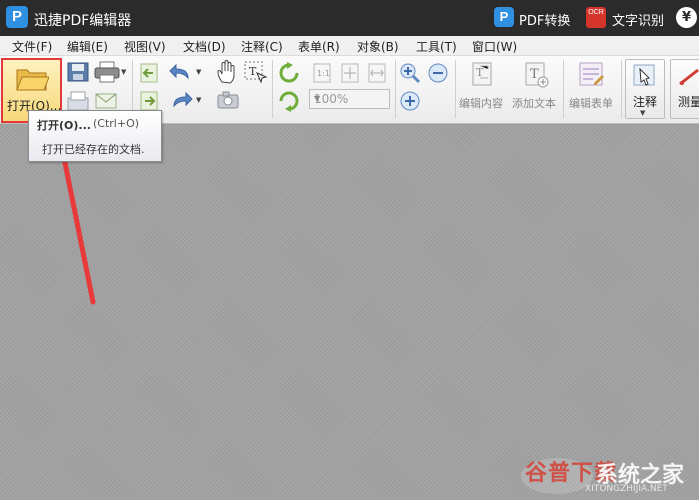 This screenshot has width=699, height=500. Describe the element at coordinates (645, 102) in the screenshot. I see `annotate-label: 注释` at that location.